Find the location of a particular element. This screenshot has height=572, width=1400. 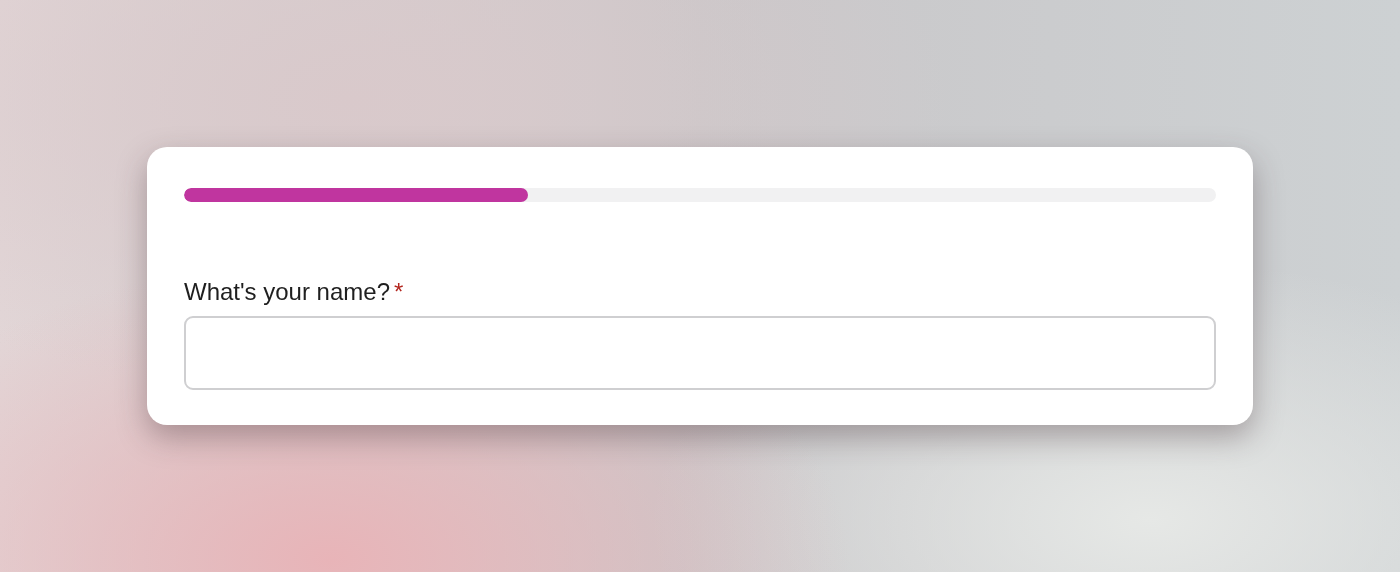

required-mark: * is located at coordinates (399, 291).